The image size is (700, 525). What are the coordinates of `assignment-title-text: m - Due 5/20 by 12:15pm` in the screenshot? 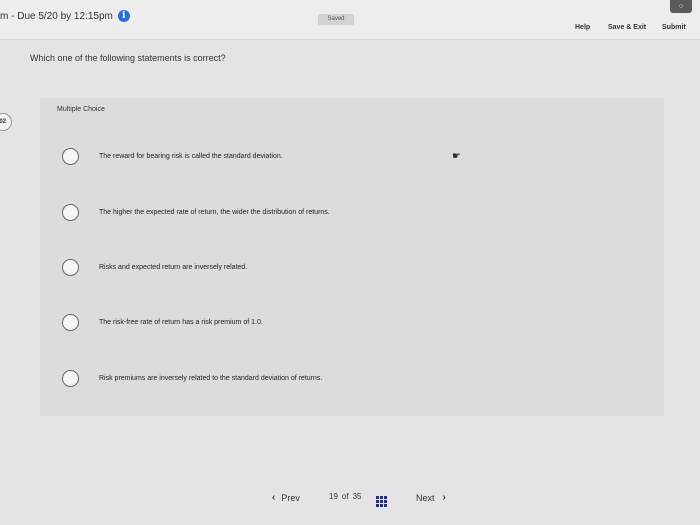 It's located at (56, 16).